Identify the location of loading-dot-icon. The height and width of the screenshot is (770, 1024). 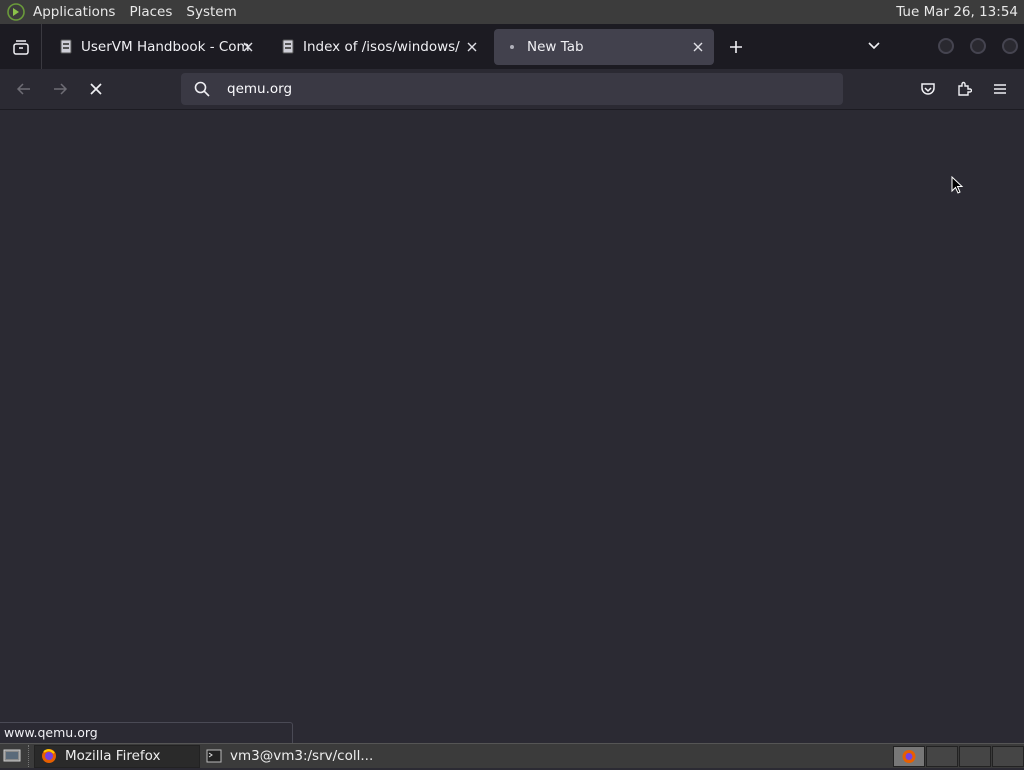
(512, 47).